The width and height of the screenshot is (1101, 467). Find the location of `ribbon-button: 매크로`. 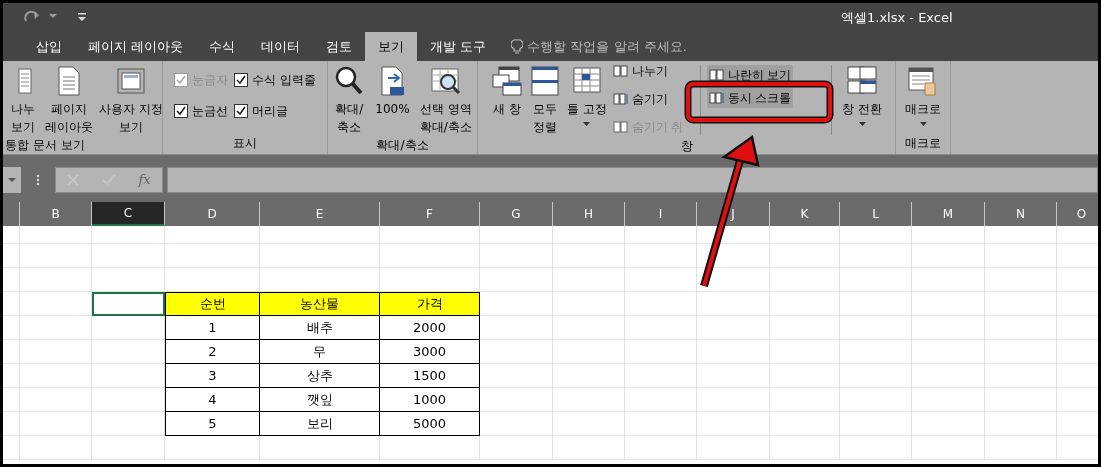

ribbon-button: 매크로 is located at coordinates (923, 95).